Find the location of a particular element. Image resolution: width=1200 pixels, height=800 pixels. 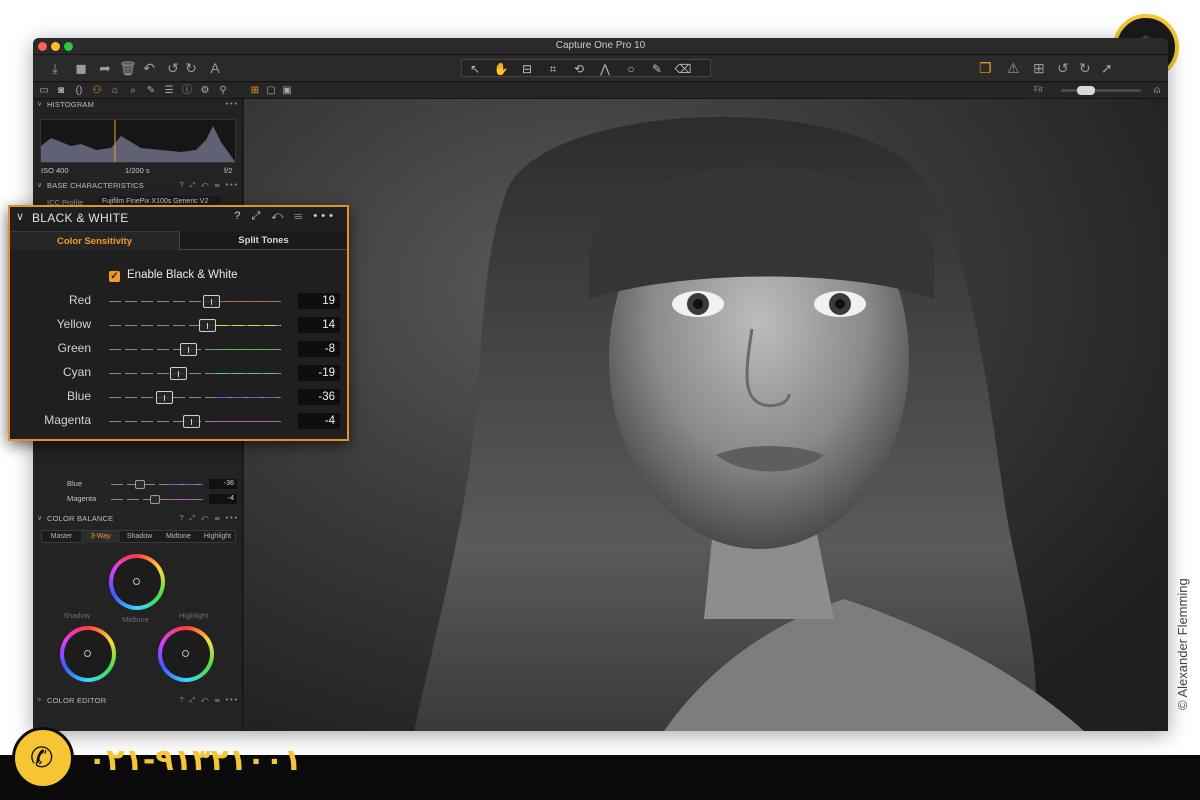

compare-view-icon: ▣ is located at coordinates (287, 91).